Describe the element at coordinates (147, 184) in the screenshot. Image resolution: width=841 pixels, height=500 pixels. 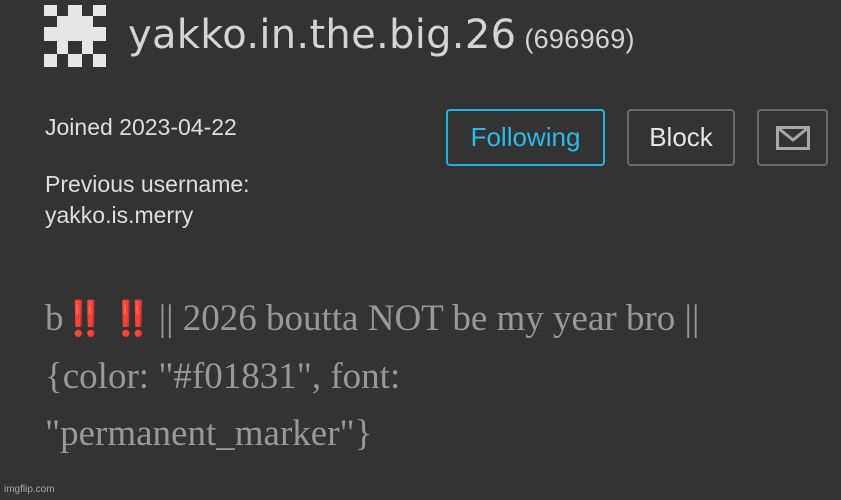
I see `previous-username-label: Previous username:` at that location.